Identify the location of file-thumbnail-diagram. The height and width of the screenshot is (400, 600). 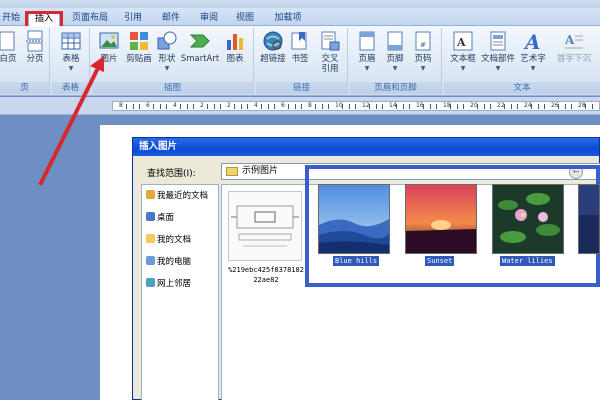
(265, 226).